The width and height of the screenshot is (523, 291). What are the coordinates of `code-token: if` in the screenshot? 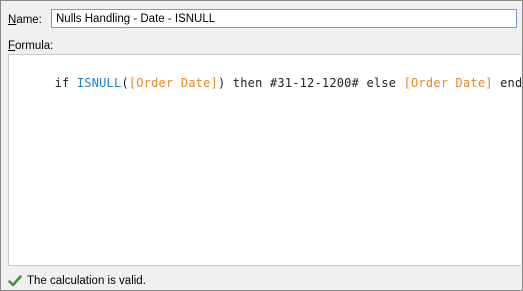 It's located at (65, 83).